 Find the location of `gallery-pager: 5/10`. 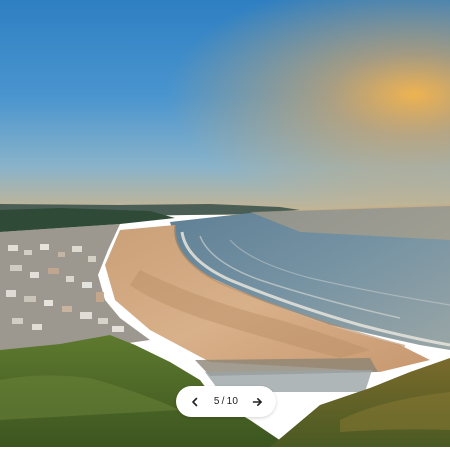

gallery-pager: 5/10 is located at coordinates (226, 401).